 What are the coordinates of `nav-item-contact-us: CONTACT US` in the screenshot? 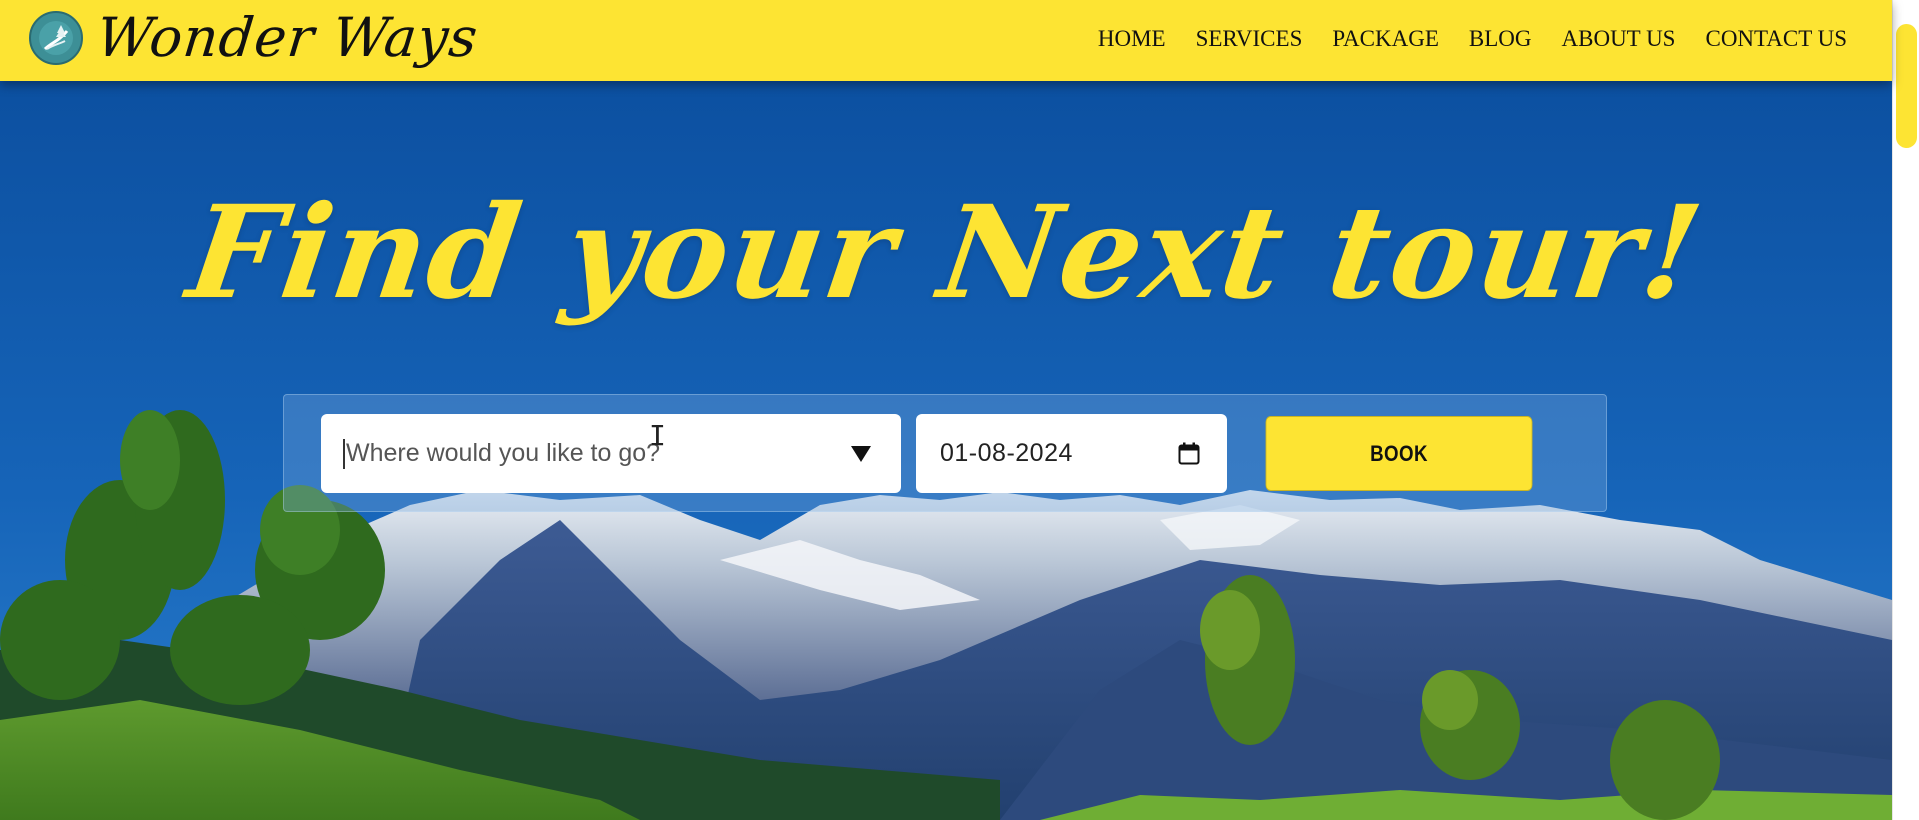 It's located at (1776, 39).